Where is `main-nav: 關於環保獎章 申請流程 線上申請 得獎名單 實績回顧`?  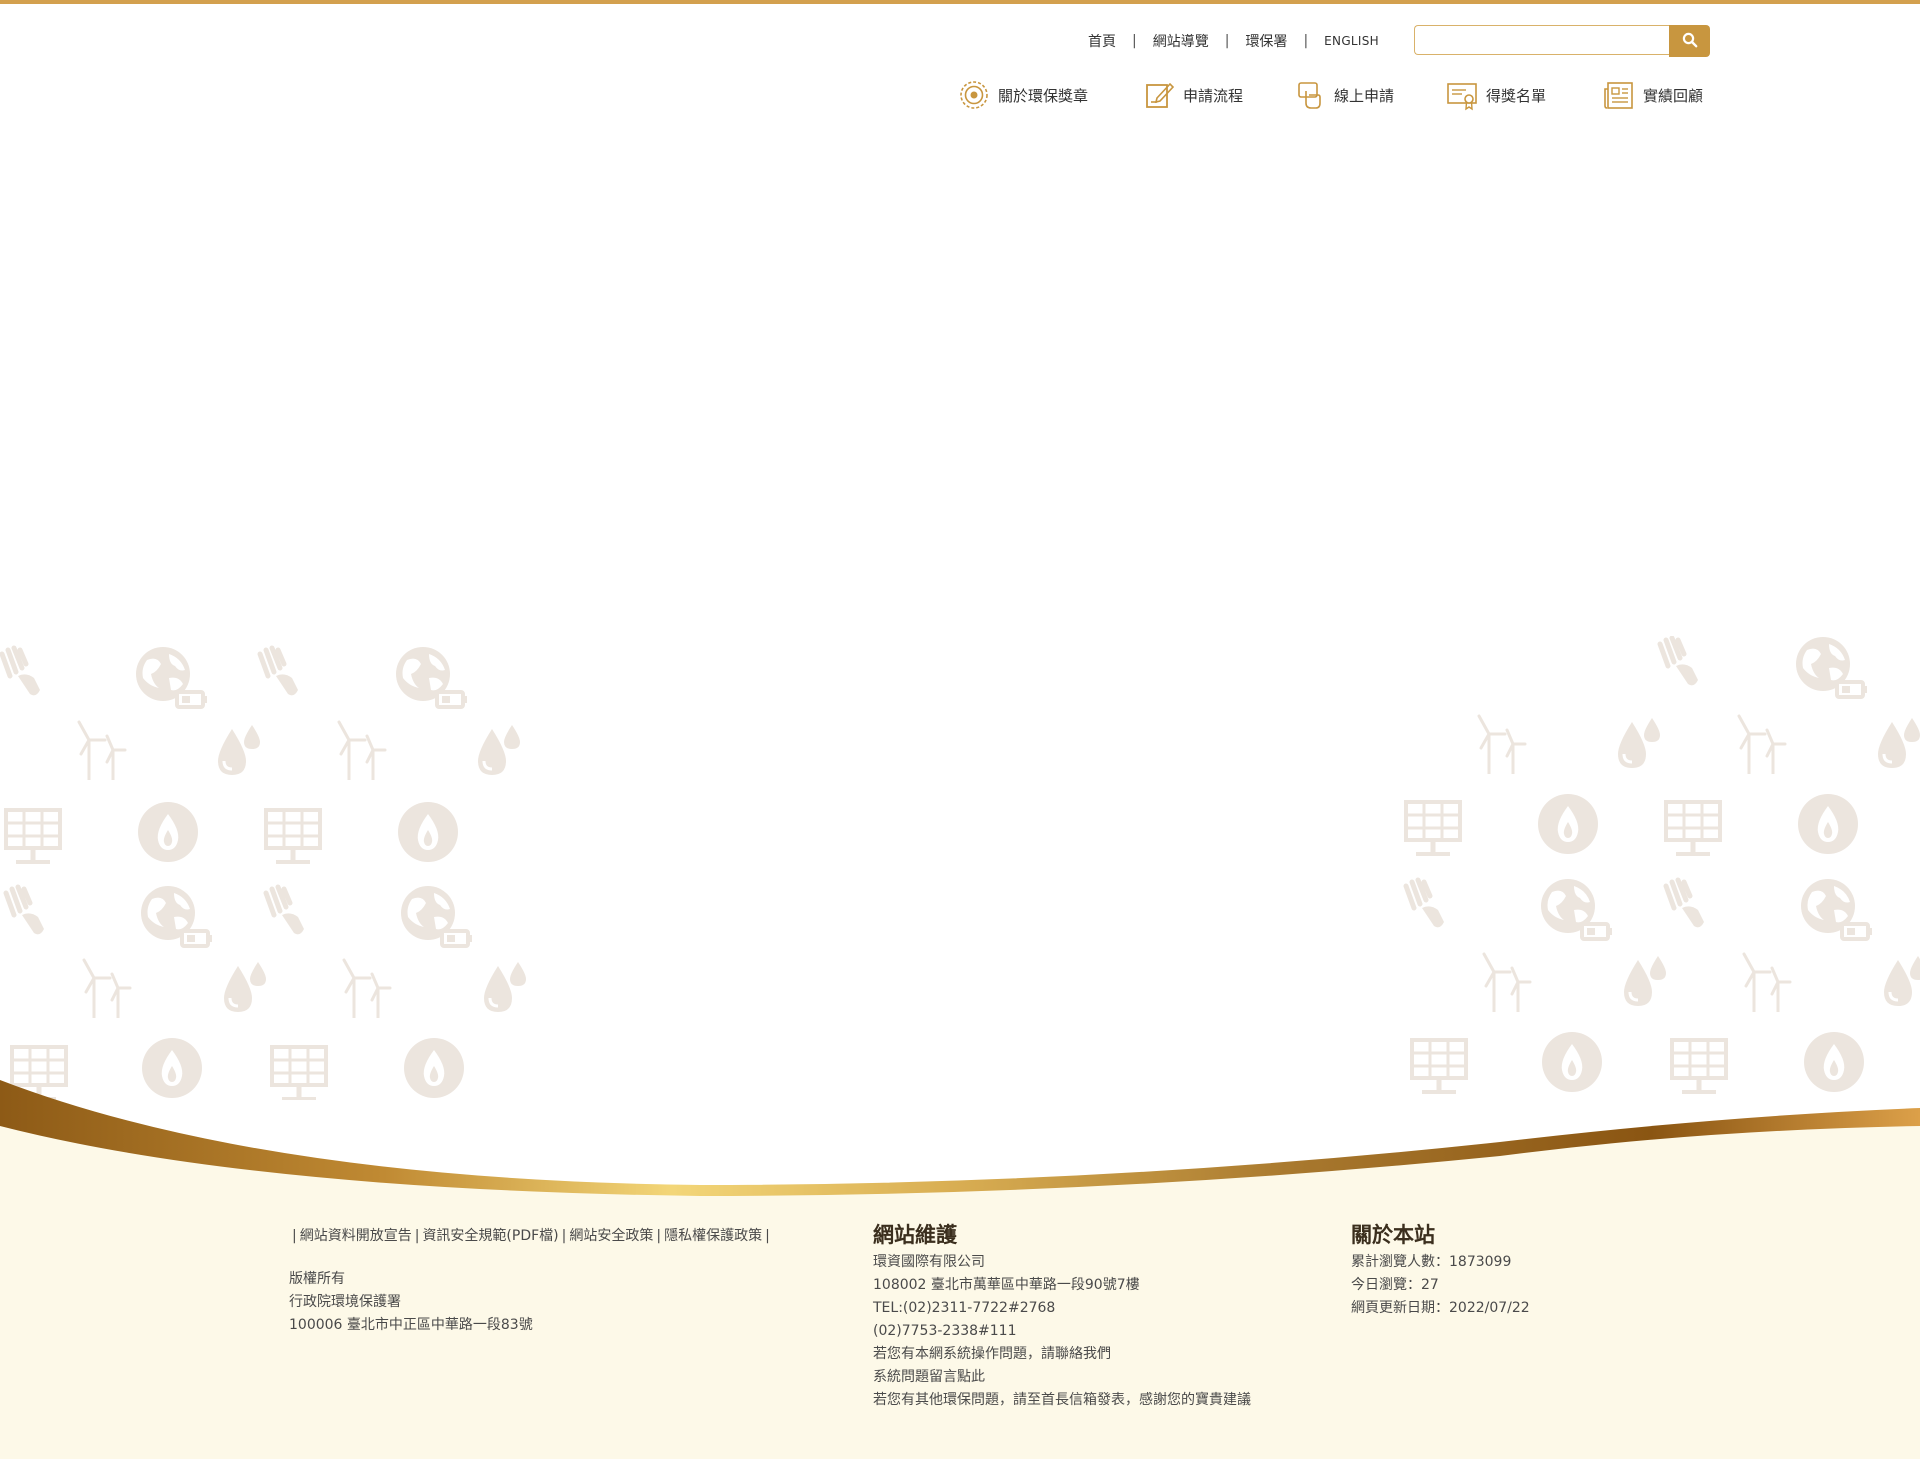
main-nav: 關於環保獎章 申請流程 線上申請 得獎名單 實績回顧 is located at coordinates (960, 95).